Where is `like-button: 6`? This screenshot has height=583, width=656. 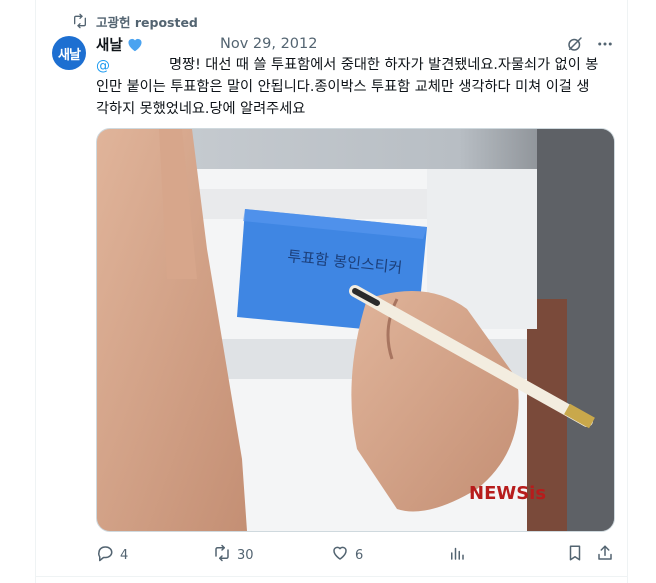
like-button: 6 is located at coordinates (347, 555).